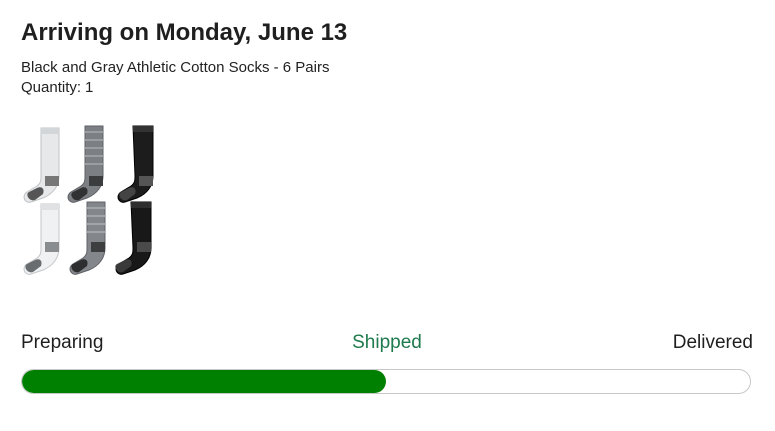 This screenshot has width=775, height=431. I want to click on quantity: Quantity: 1, so click(387, 88).